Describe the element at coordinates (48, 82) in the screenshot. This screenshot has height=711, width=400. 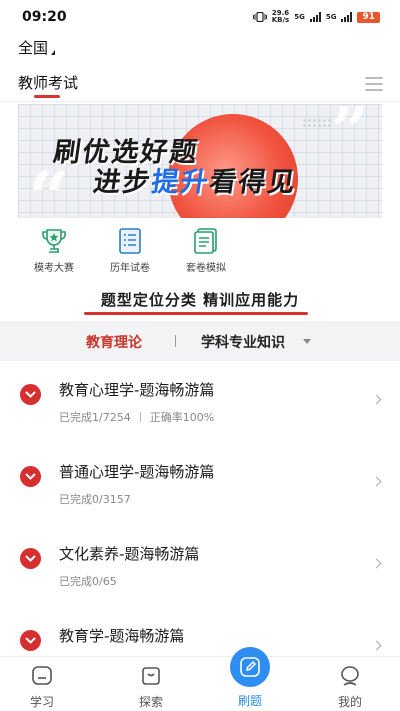
I see `category-title: 教师考试` at that location.